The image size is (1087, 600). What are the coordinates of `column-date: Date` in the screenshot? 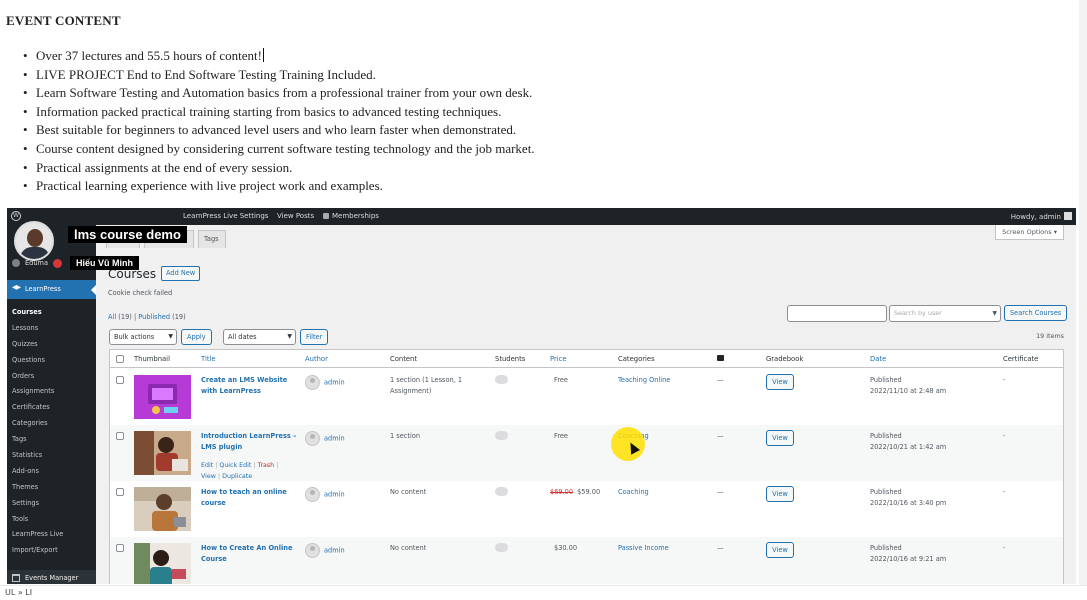 It's located at (878, 359).